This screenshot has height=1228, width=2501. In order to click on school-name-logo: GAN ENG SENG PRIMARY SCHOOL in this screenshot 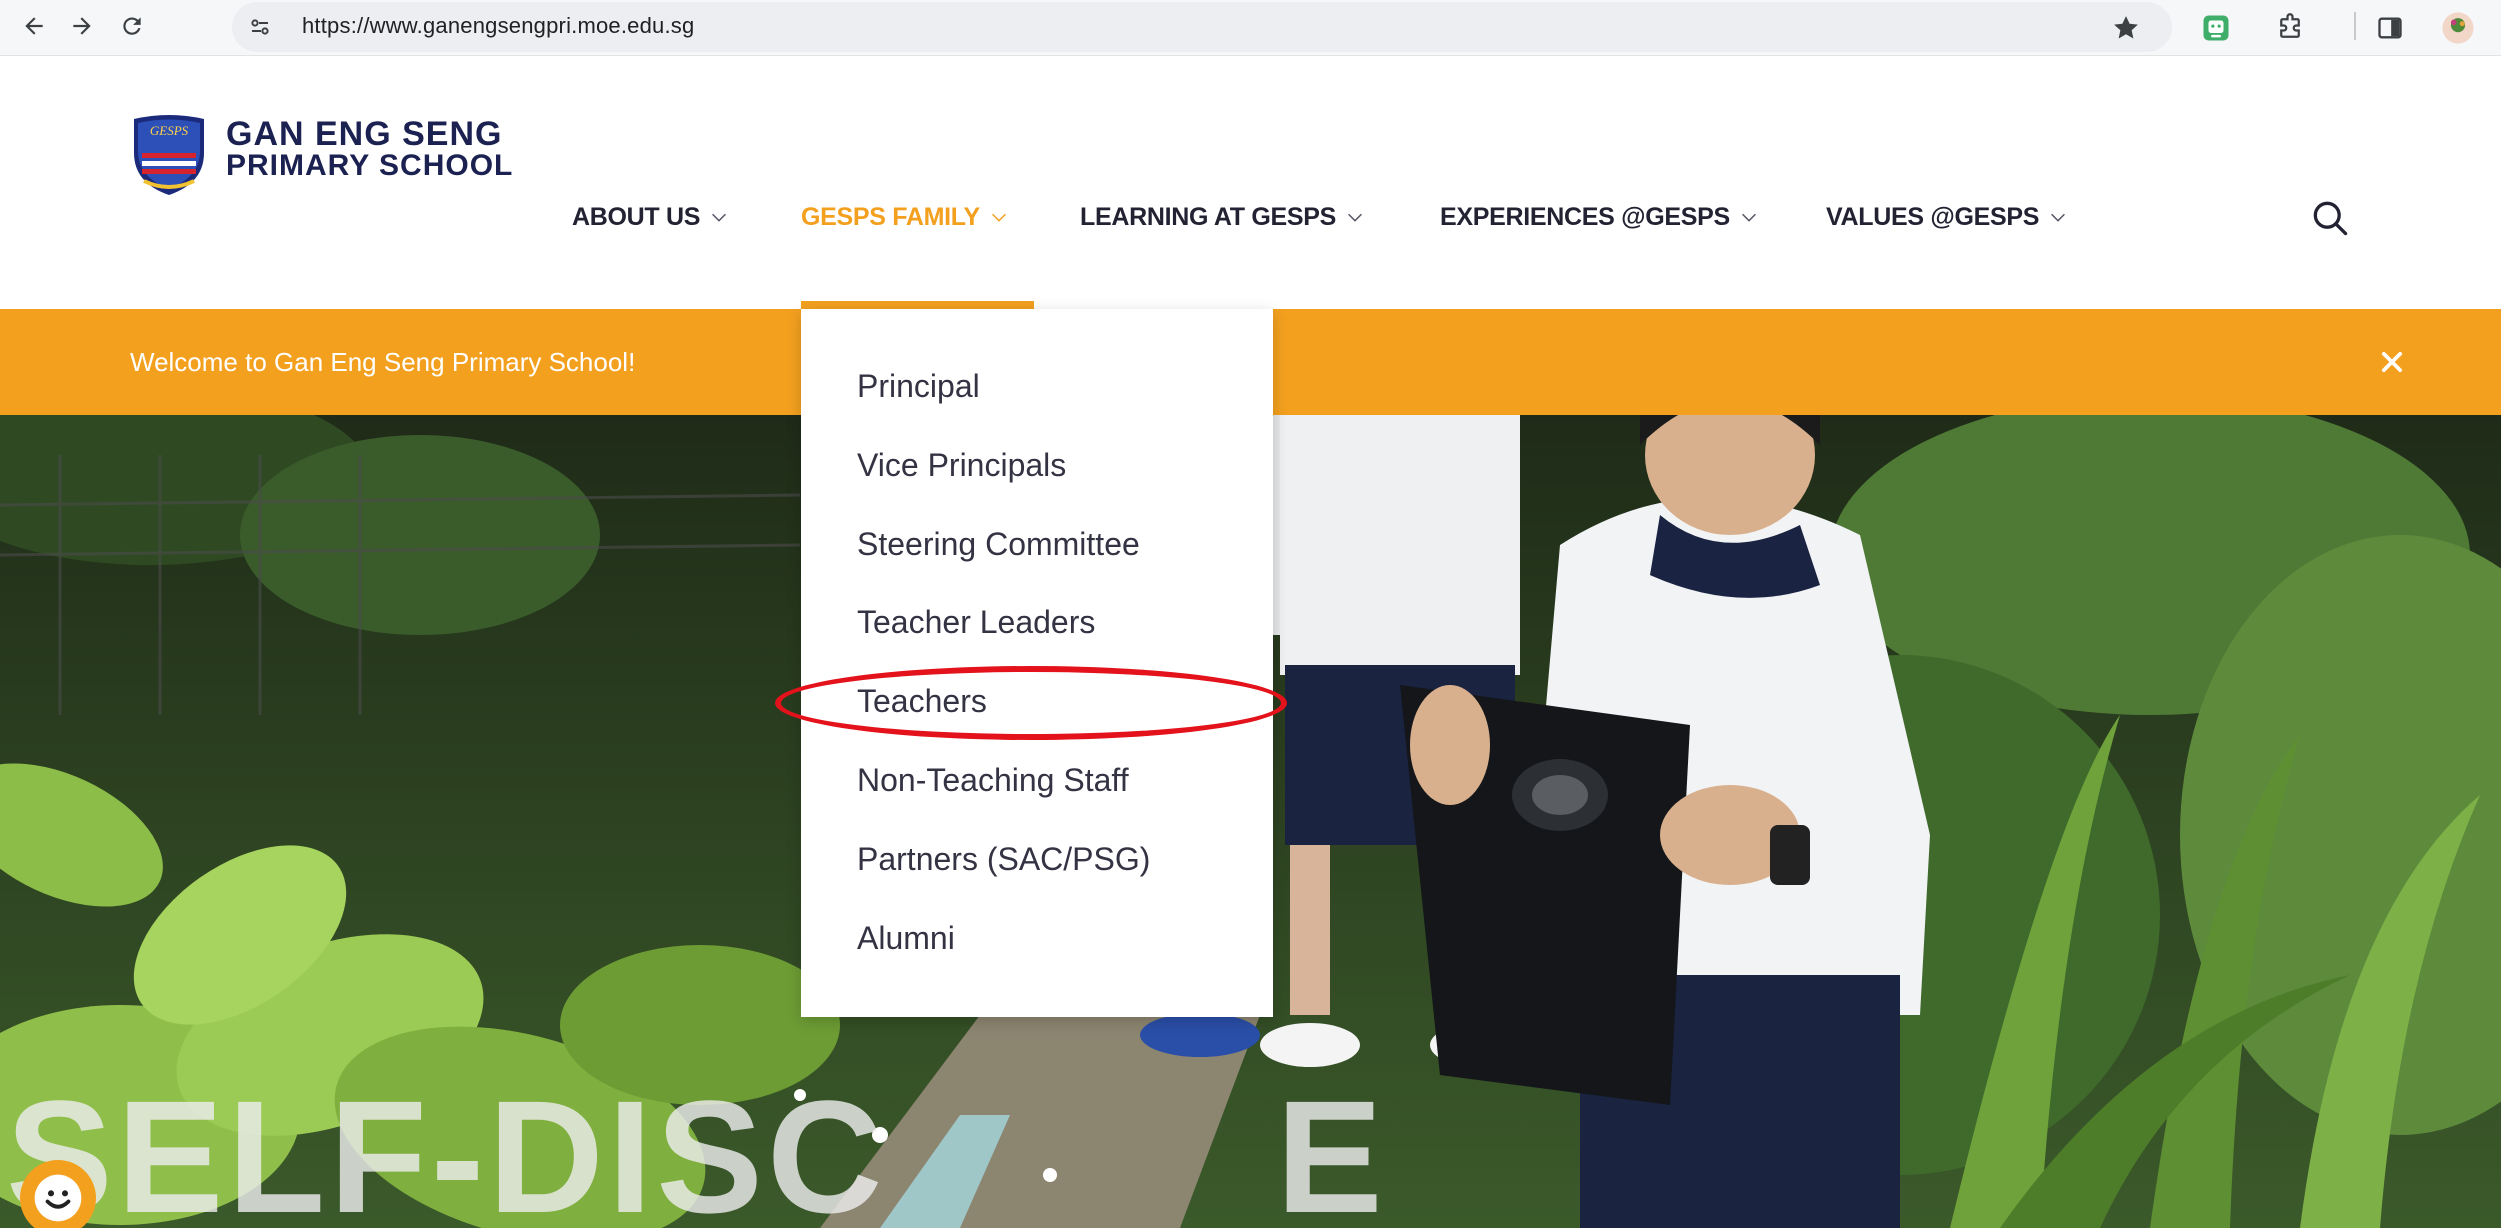, I will do `click(370, 148)`.